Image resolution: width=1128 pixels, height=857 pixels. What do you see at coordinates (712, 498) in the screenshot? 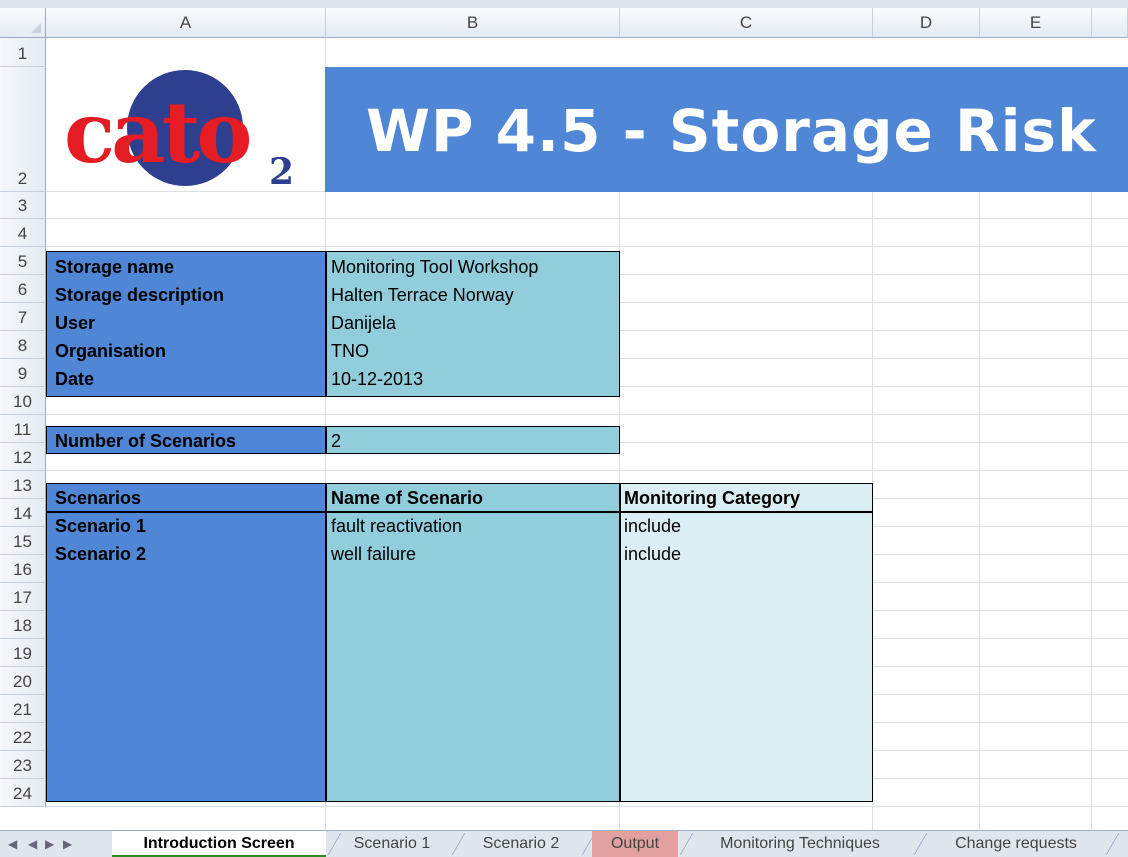
I see `scenario-header-category: Monitoring Category` at bounding box center [712, 498].